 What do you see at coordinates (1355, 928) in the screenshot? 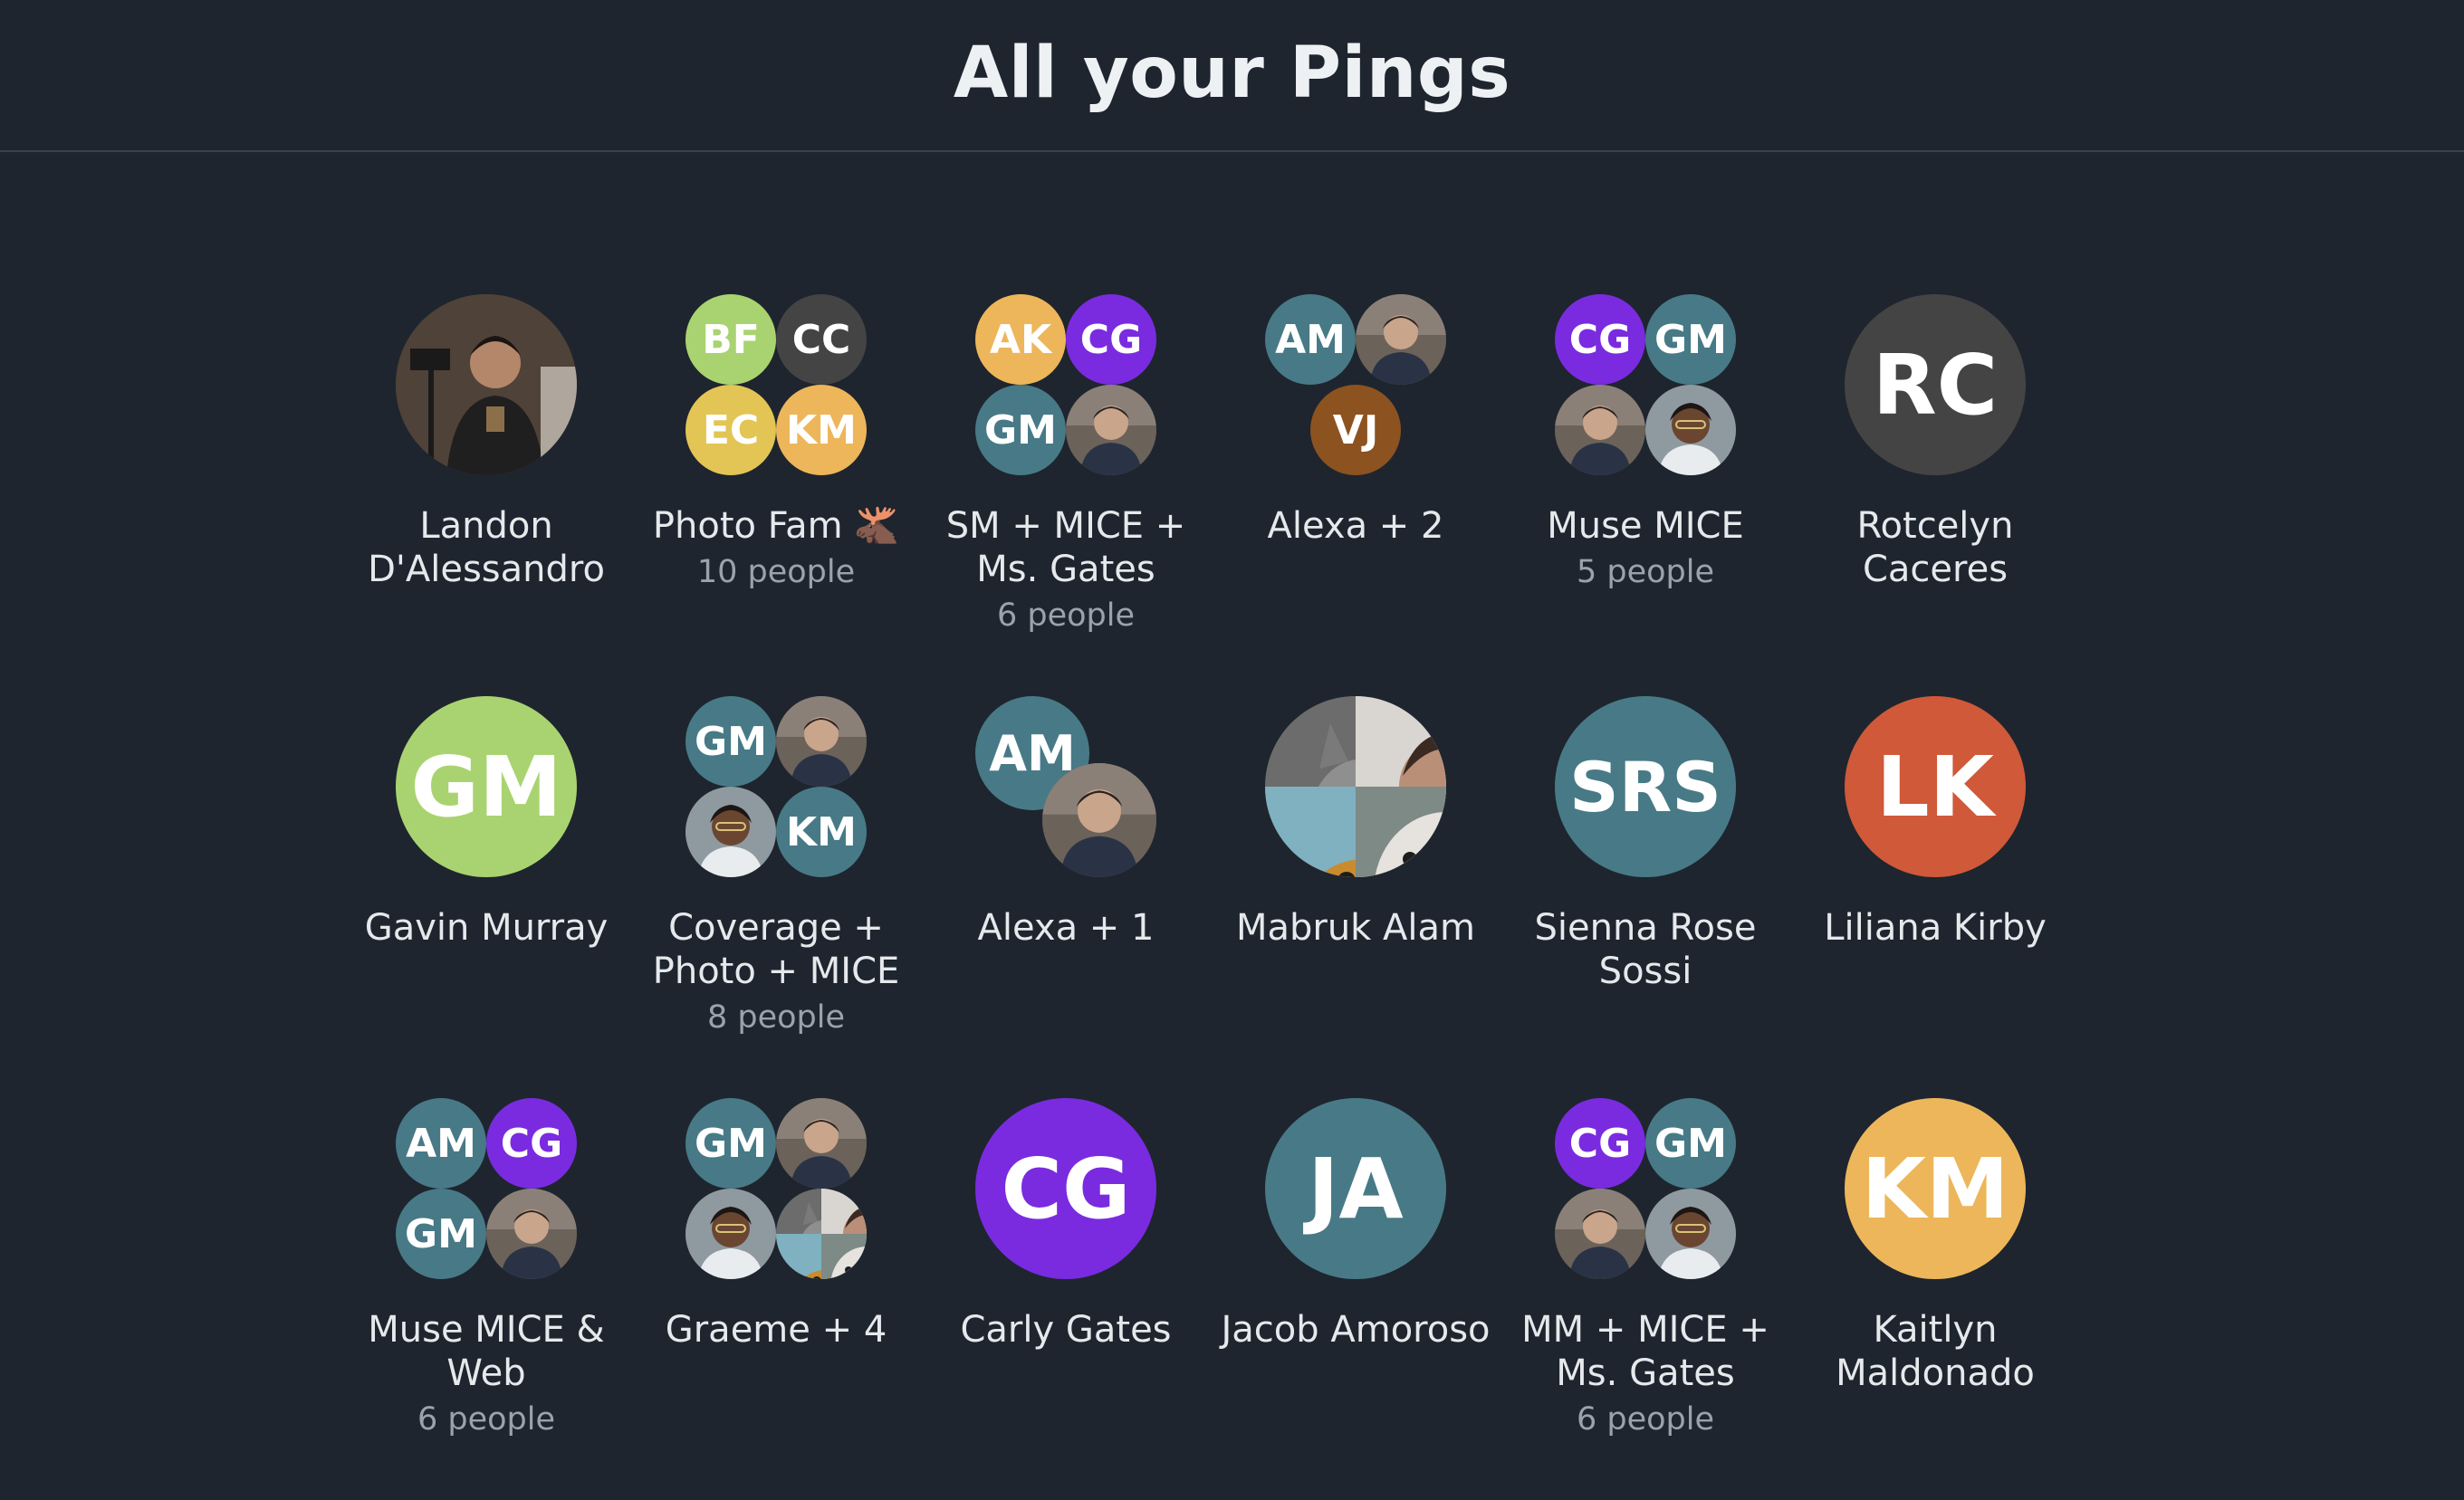
I see `ping-name: Mabruk Alam` at bounding box center [1355, 928].